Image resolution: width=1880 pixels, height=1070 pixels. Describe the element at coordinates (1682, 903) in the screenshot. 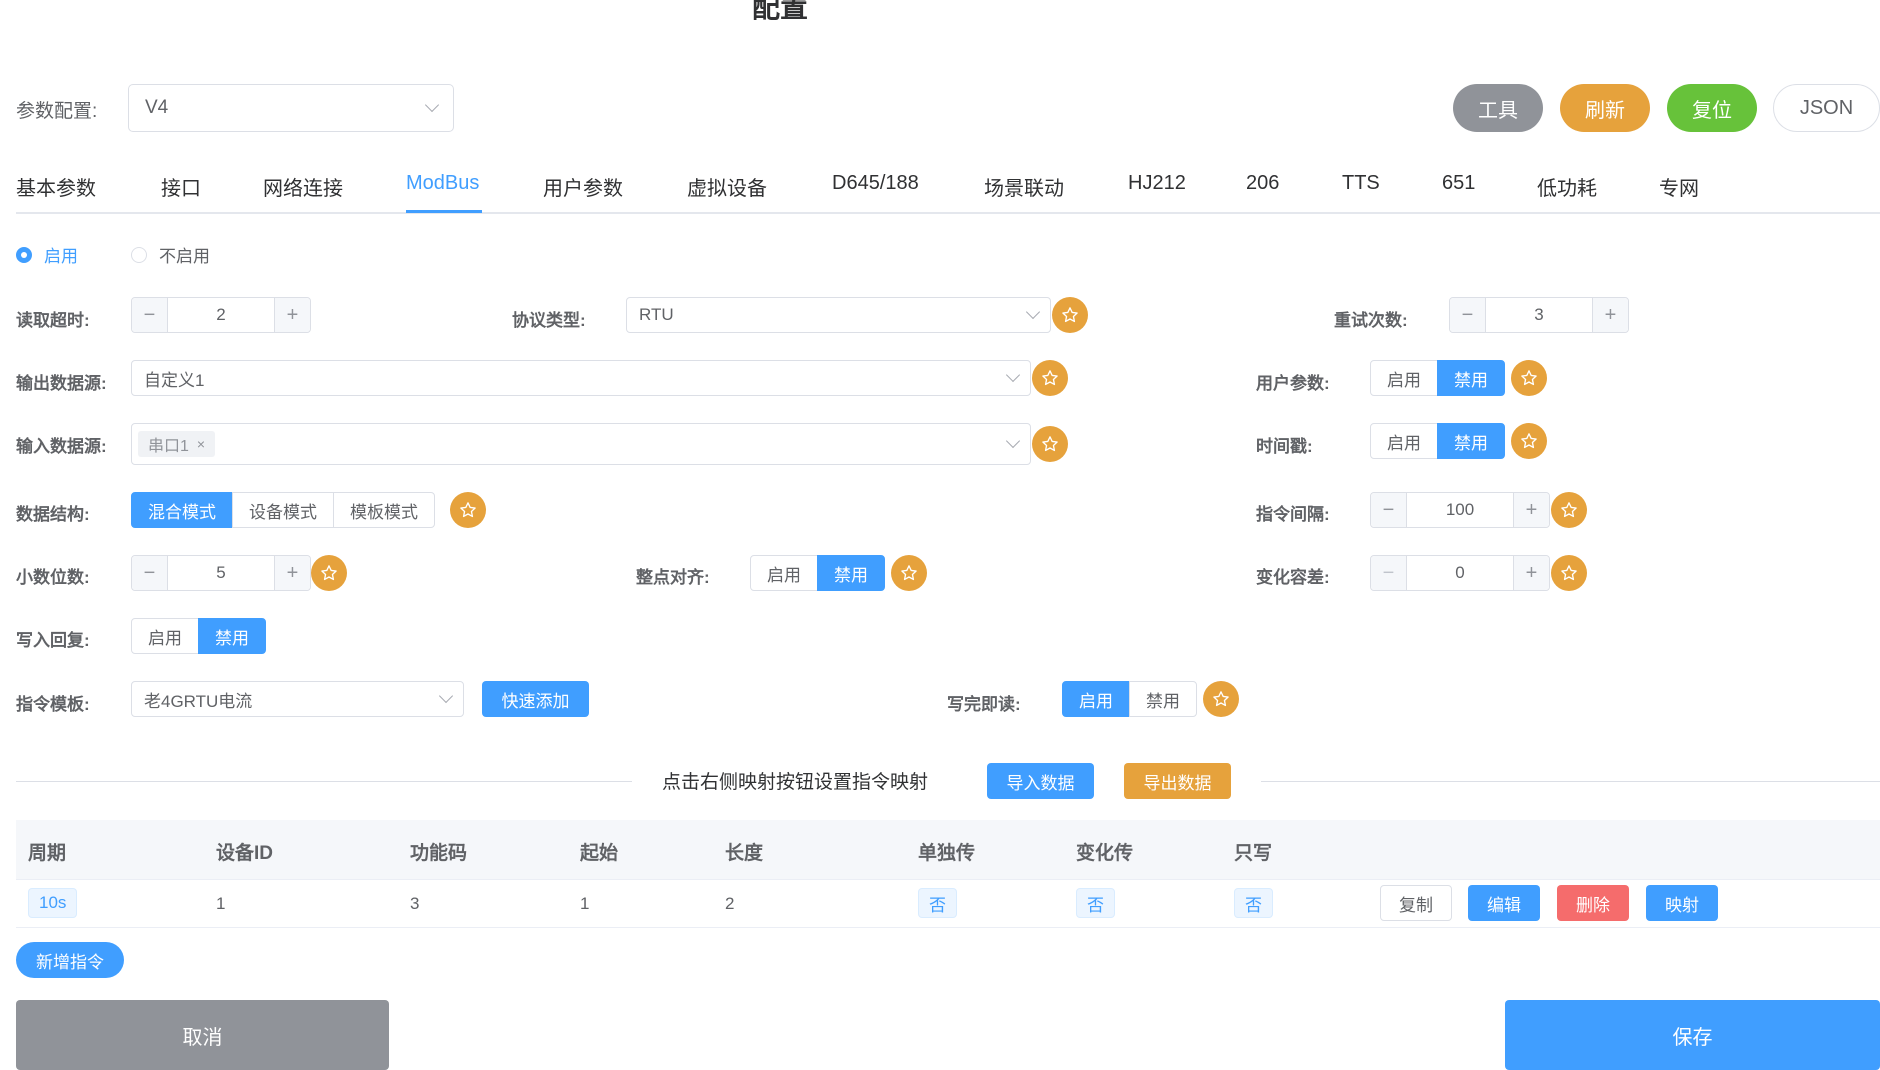

I see `map-button: 映射` at that location.